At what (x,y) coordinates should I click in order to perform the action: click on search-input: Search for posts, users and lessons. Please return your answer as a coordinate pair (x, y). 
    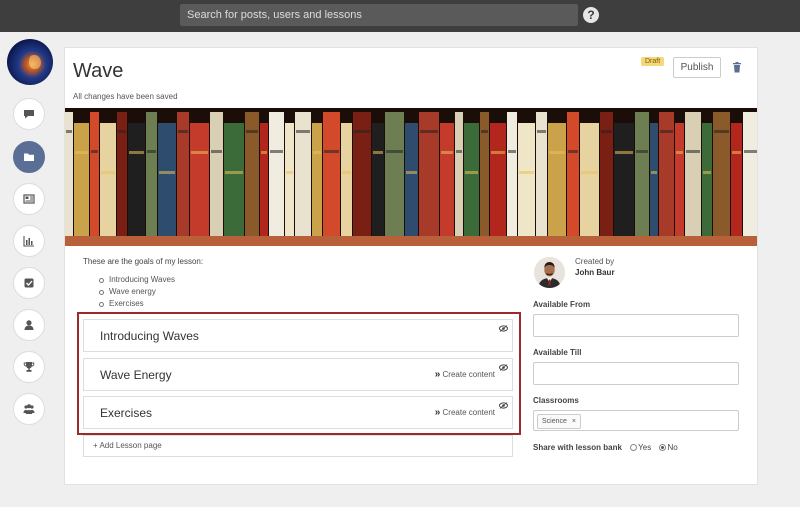
    Looking at the image, I should click on (379, 15).